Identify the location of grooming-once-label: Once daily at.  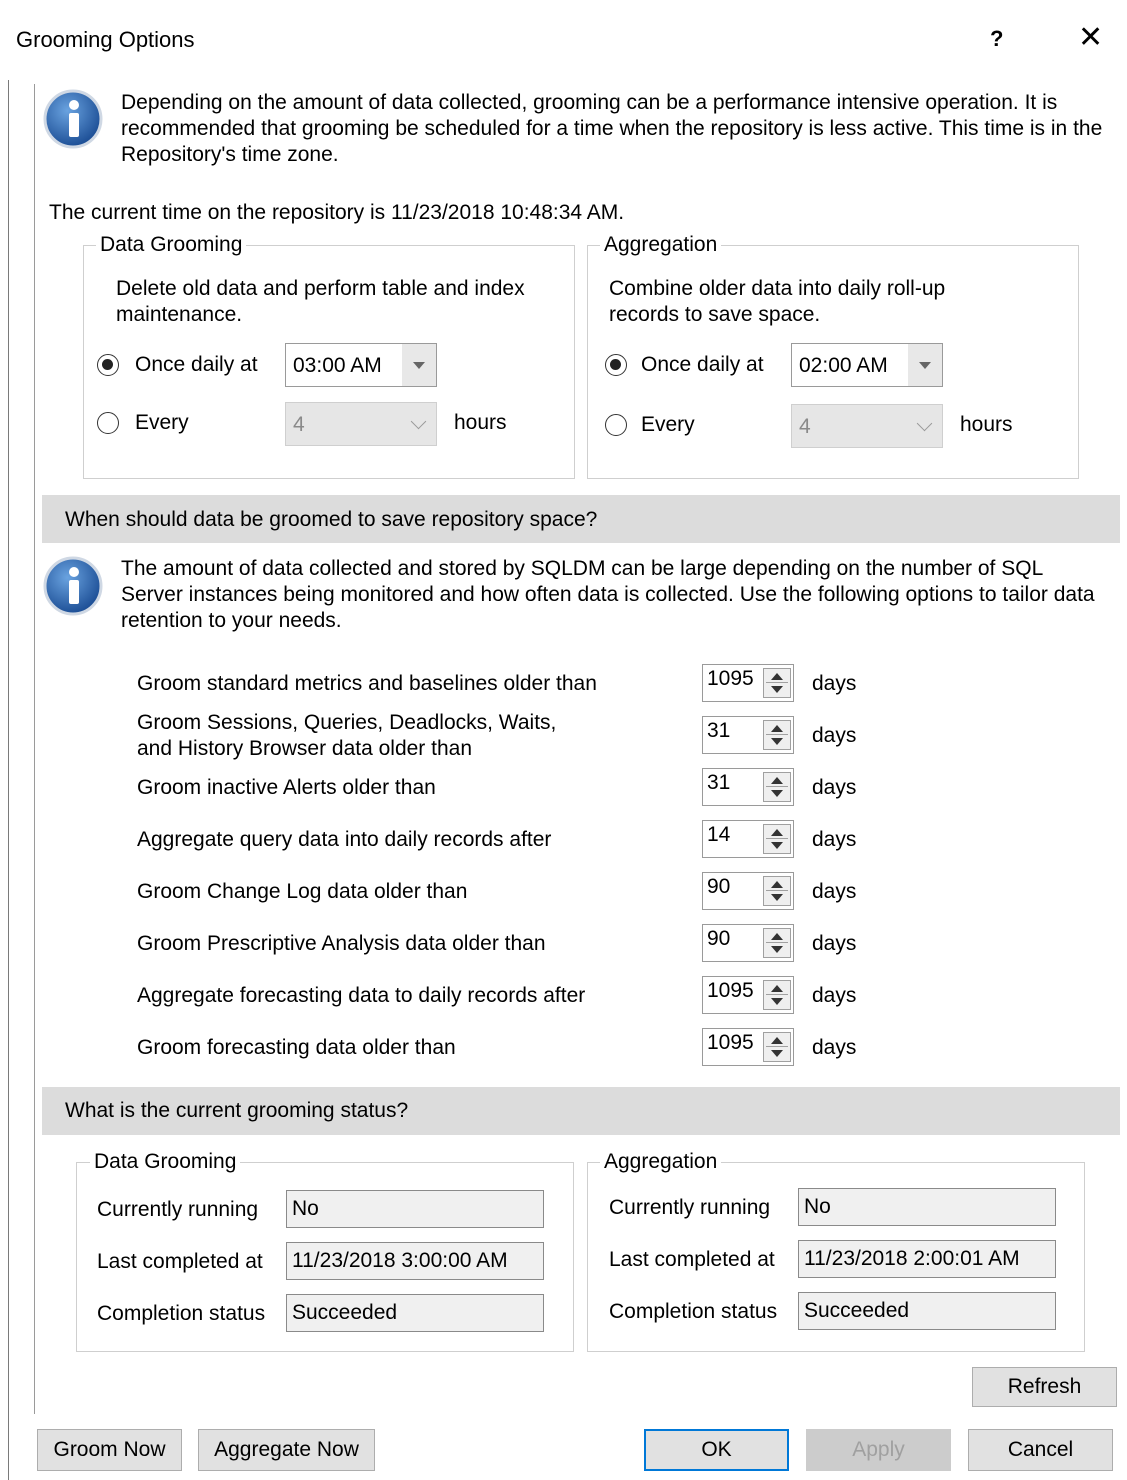
(196, 364).